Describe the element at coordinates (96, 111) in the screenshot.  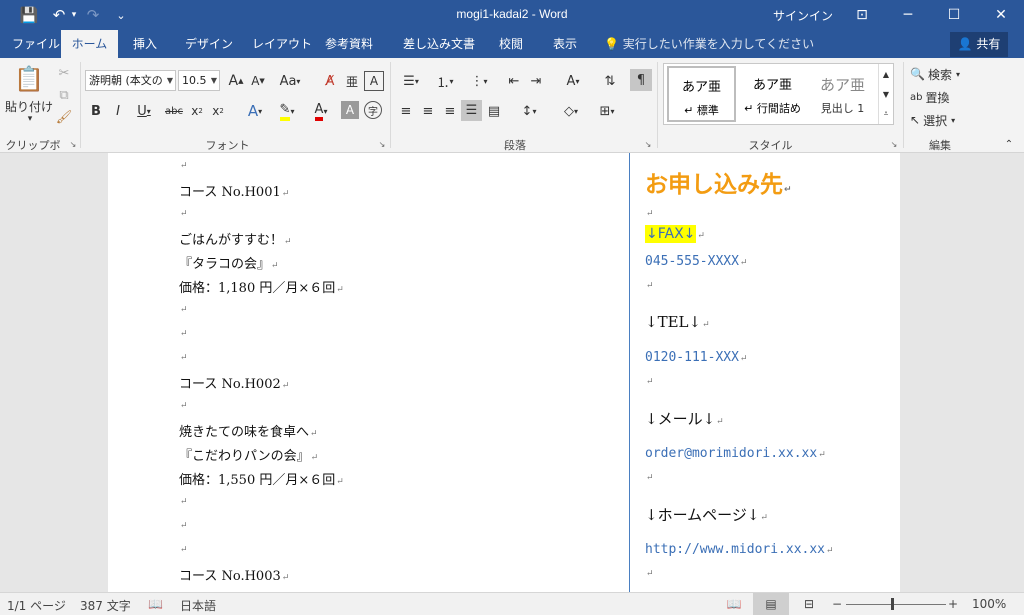
I see `bold-icon: B` at that location.